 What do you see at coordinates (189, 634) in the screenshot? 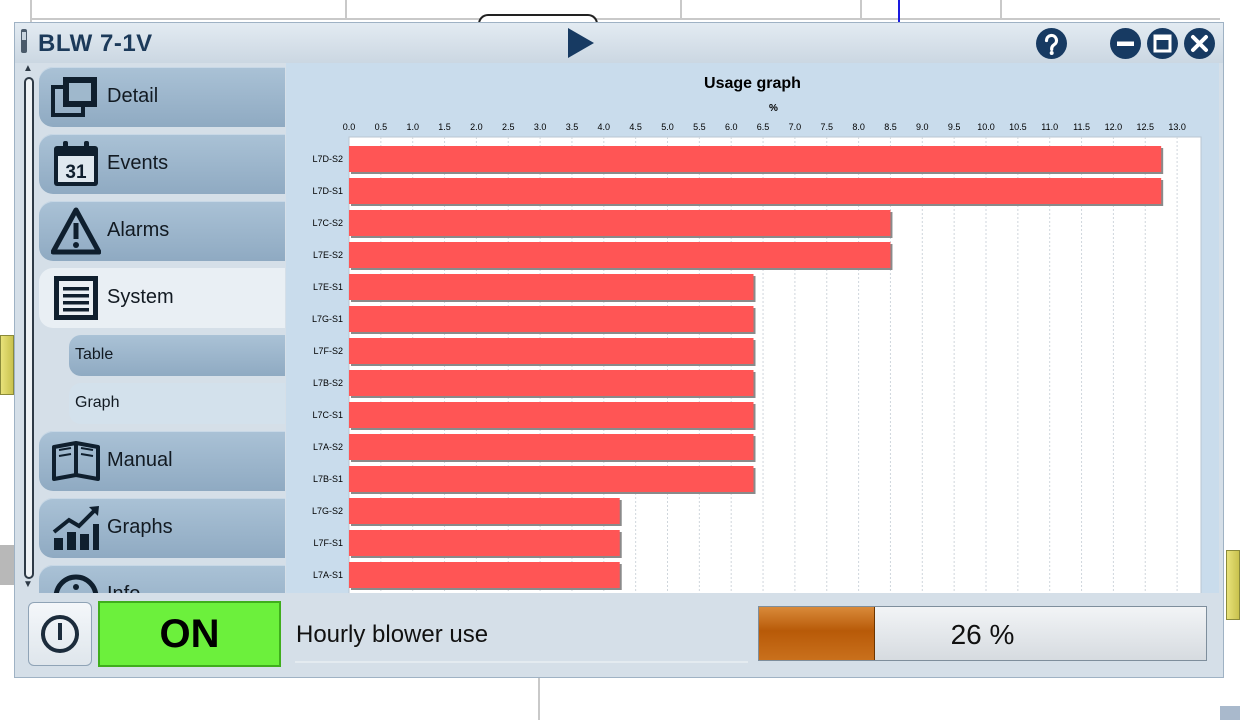
I see `status-indicator: ON` at bounding box center [189, 634].